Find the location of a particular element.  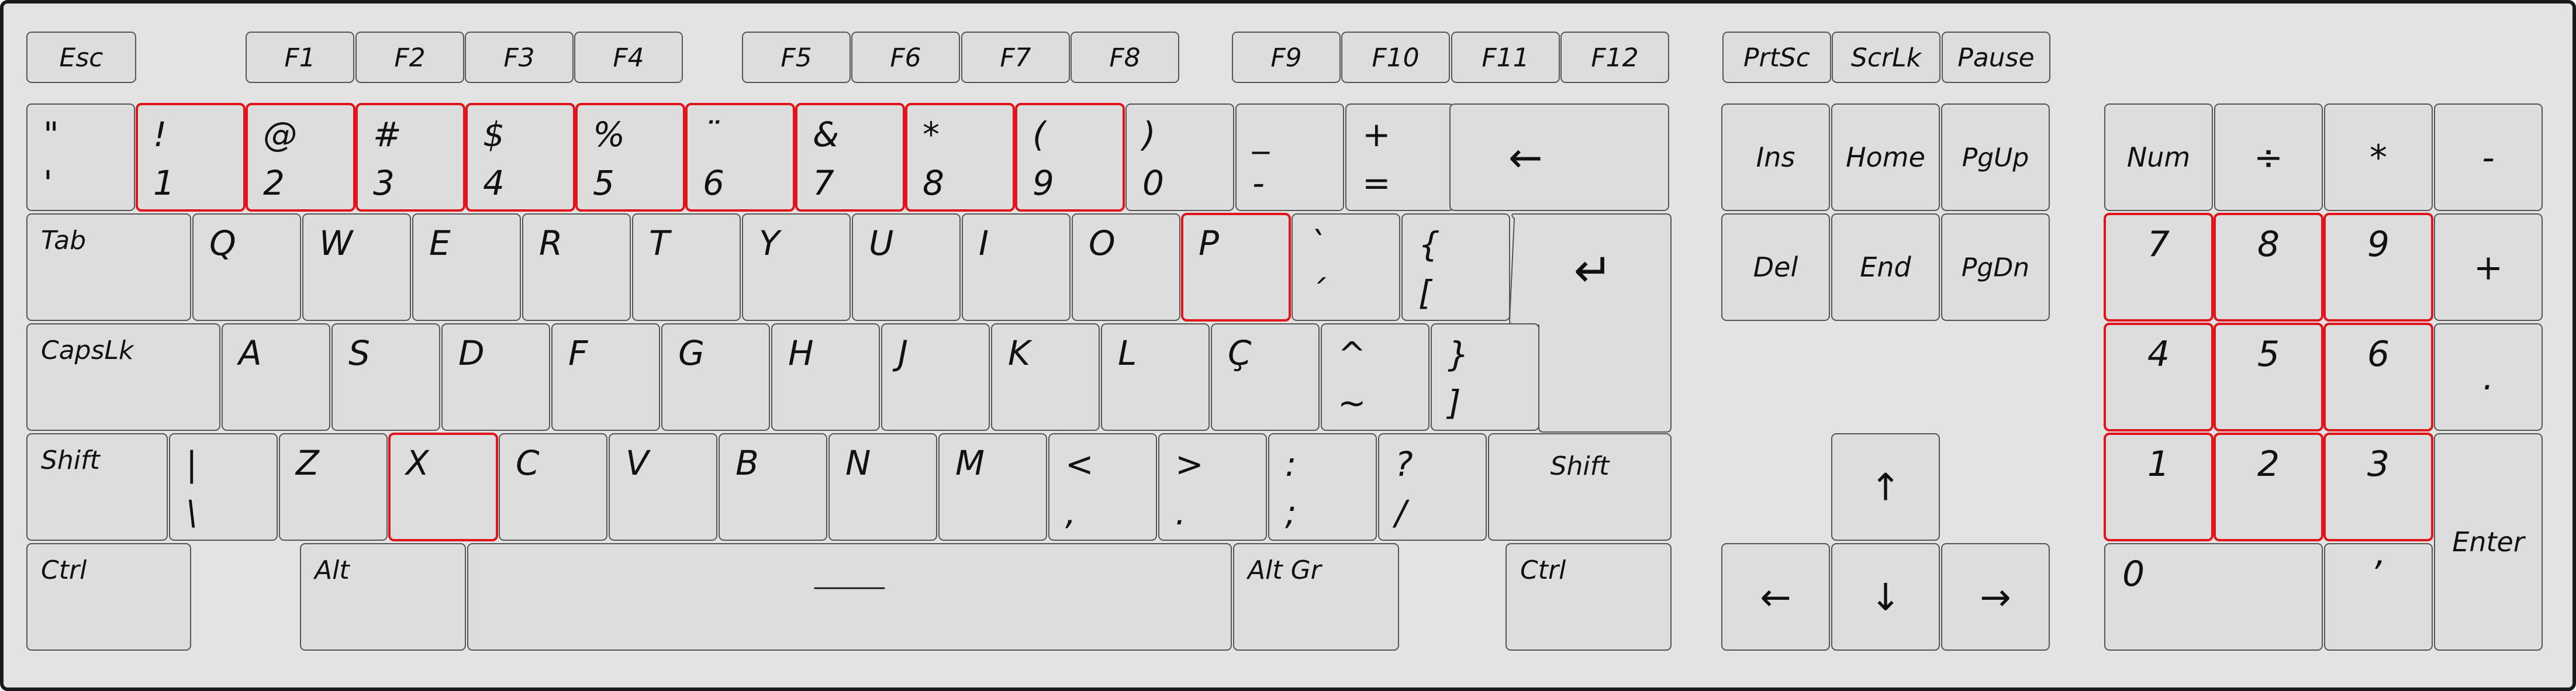

numpad-9-key: 9 is located at coordinates (2378, 267).